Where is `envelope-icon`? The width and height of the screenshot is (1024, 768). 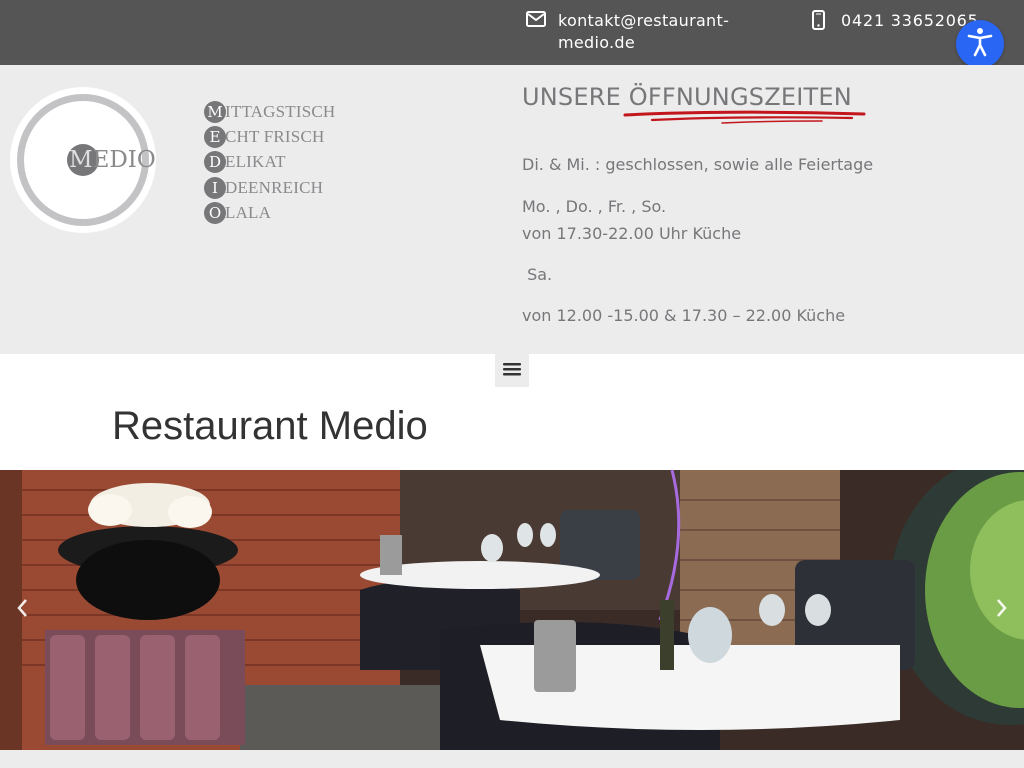
envelope-icon is located at coordinates (537, 32).